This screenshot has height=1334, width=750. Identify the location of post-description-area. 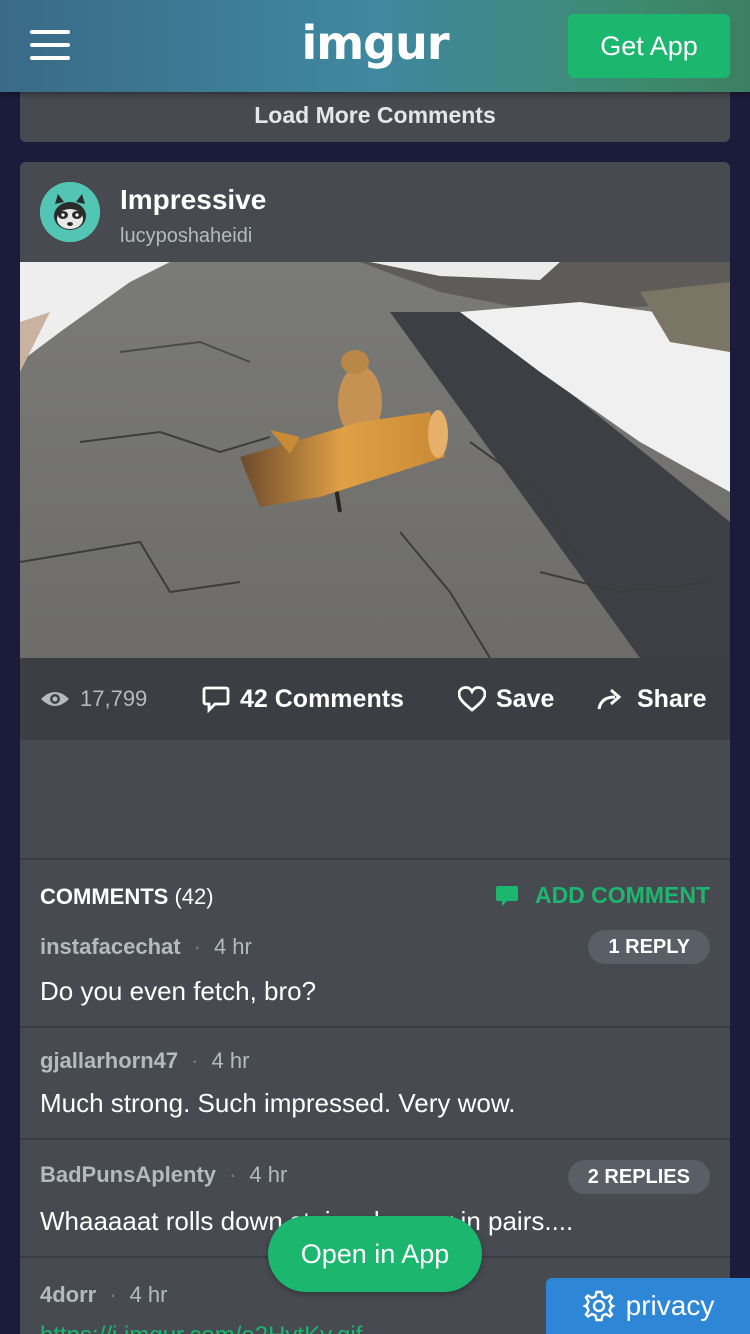
(375, 800).